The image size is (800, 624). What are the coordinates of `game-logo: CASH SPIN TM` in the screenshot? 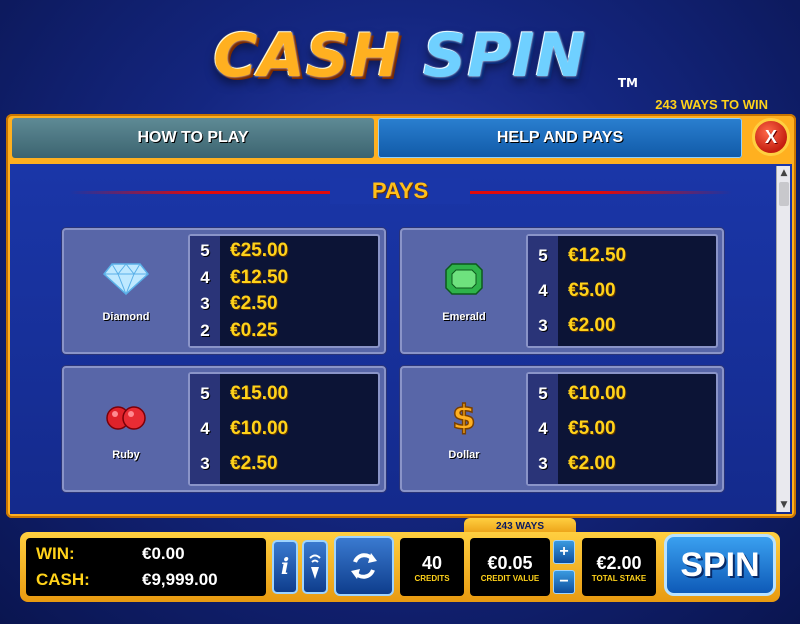 It's located at (409, 56).